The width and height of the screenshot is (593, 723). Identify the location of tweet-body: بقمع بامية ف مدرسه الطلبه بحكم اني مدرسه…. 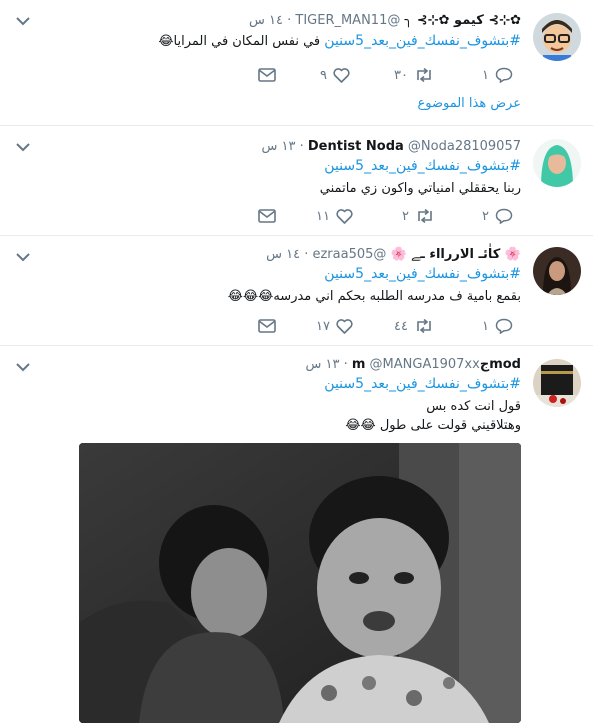
(374, 296).